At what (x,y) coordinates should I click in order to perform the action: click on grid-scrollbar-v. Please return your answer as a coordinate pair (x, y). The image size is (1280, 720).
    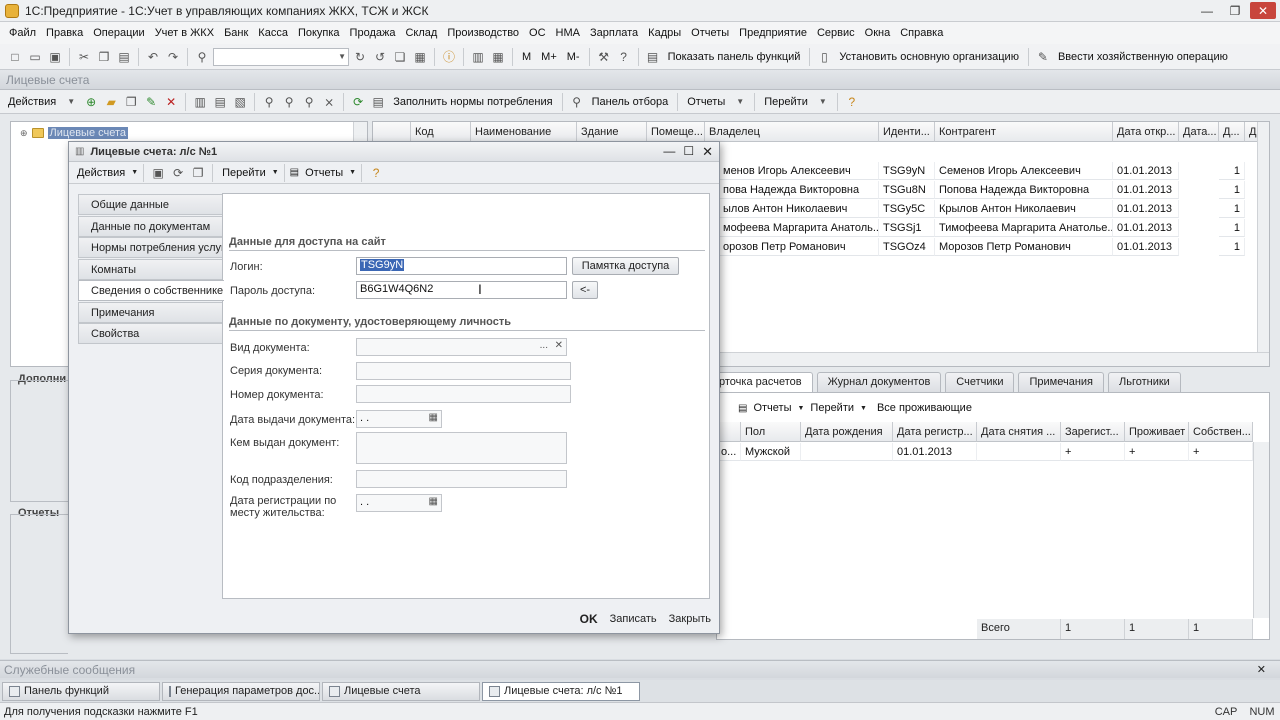
    Looking at the image, I should click on (1263, 237).